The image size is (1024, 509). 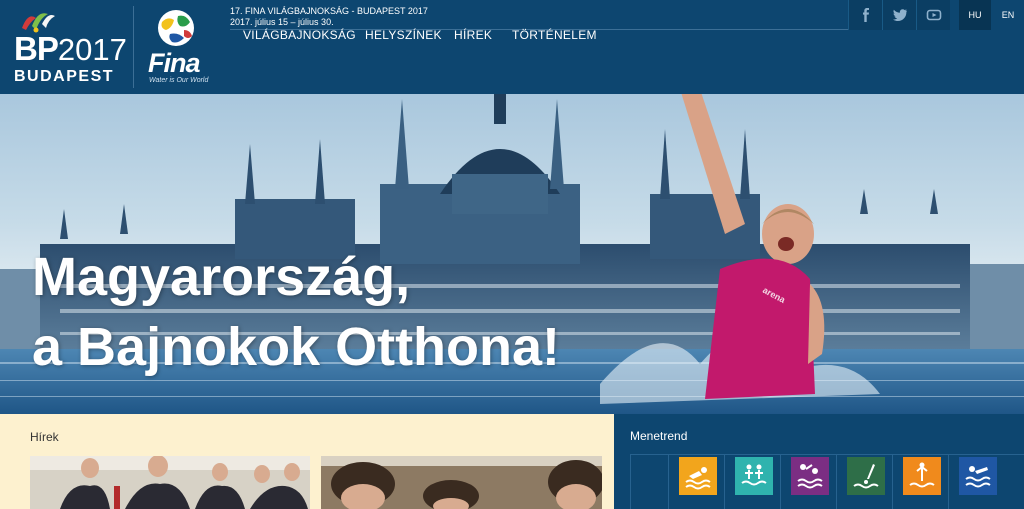 What do you see at coordinates (179, 80) in the screenshot?
I see `fina-tagline: Water is Our World` at bounding box center [179, 80].